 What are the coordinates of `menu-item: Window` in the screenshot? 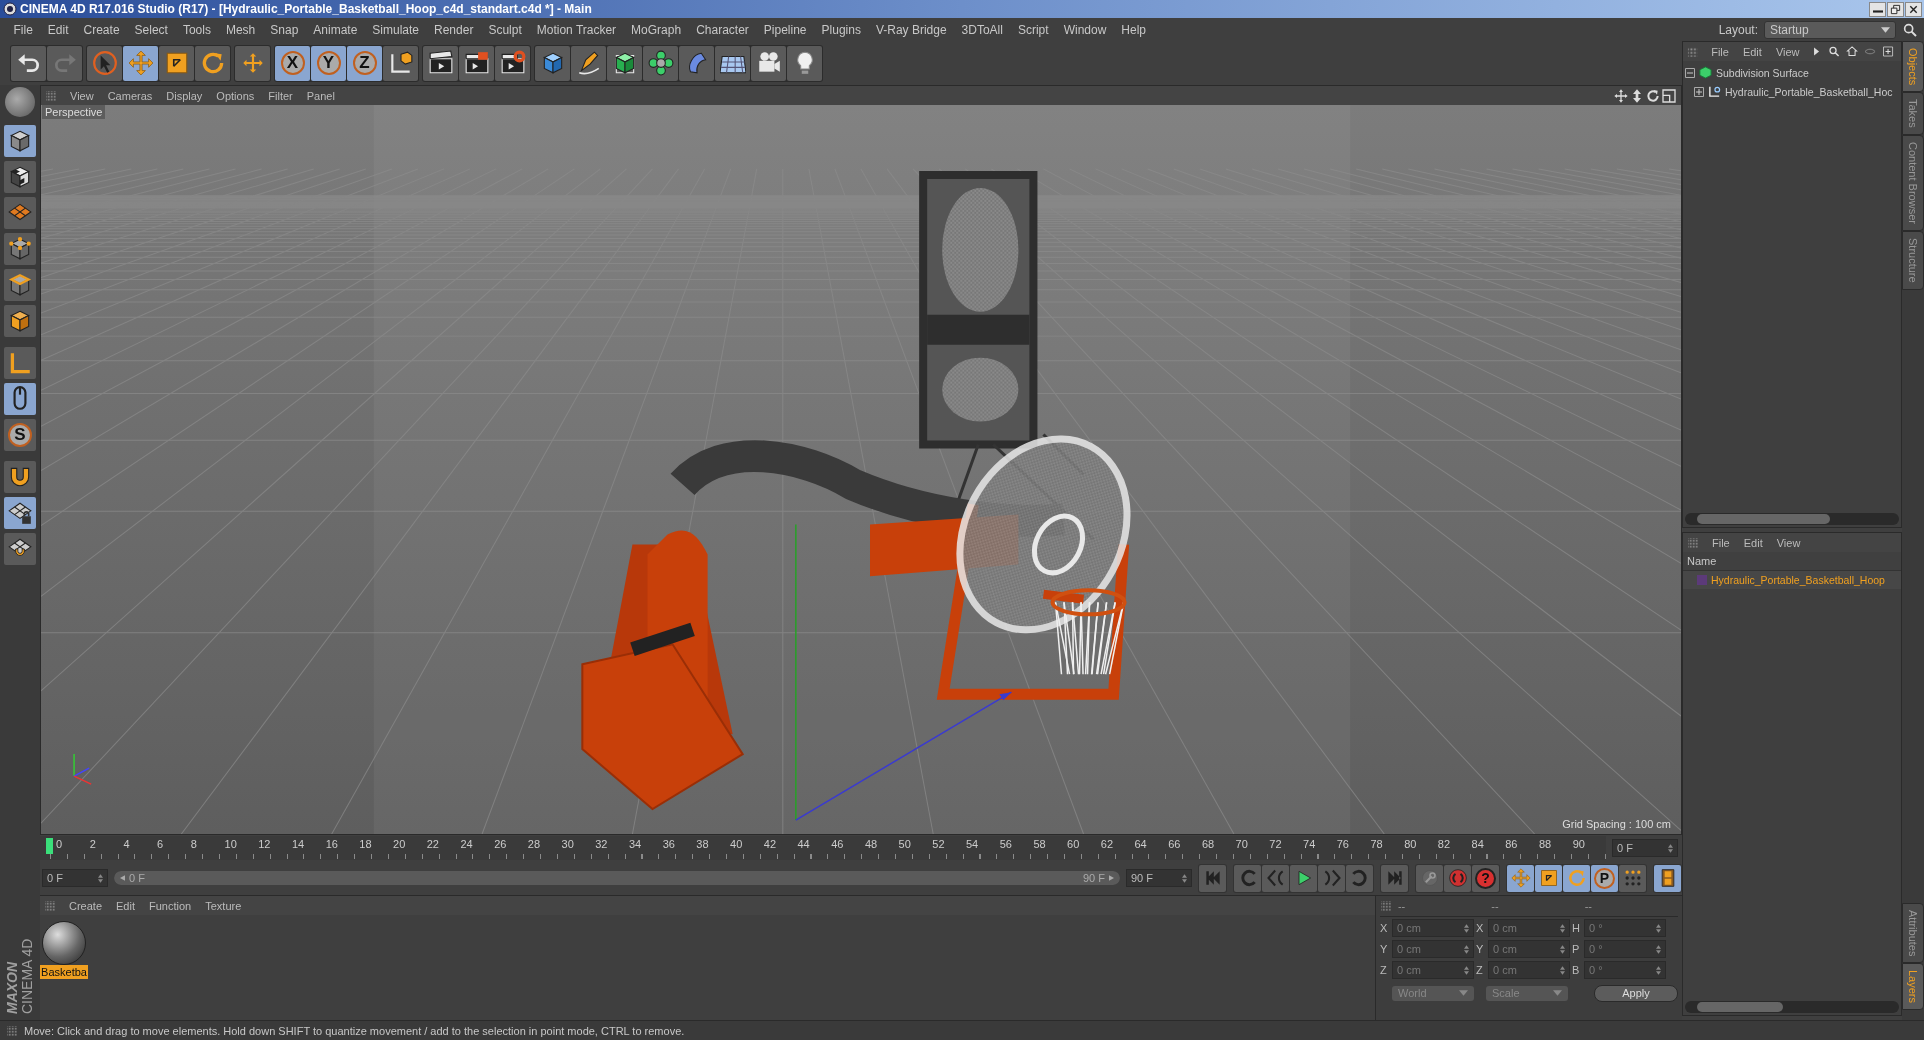 It's located at (1085, 29).